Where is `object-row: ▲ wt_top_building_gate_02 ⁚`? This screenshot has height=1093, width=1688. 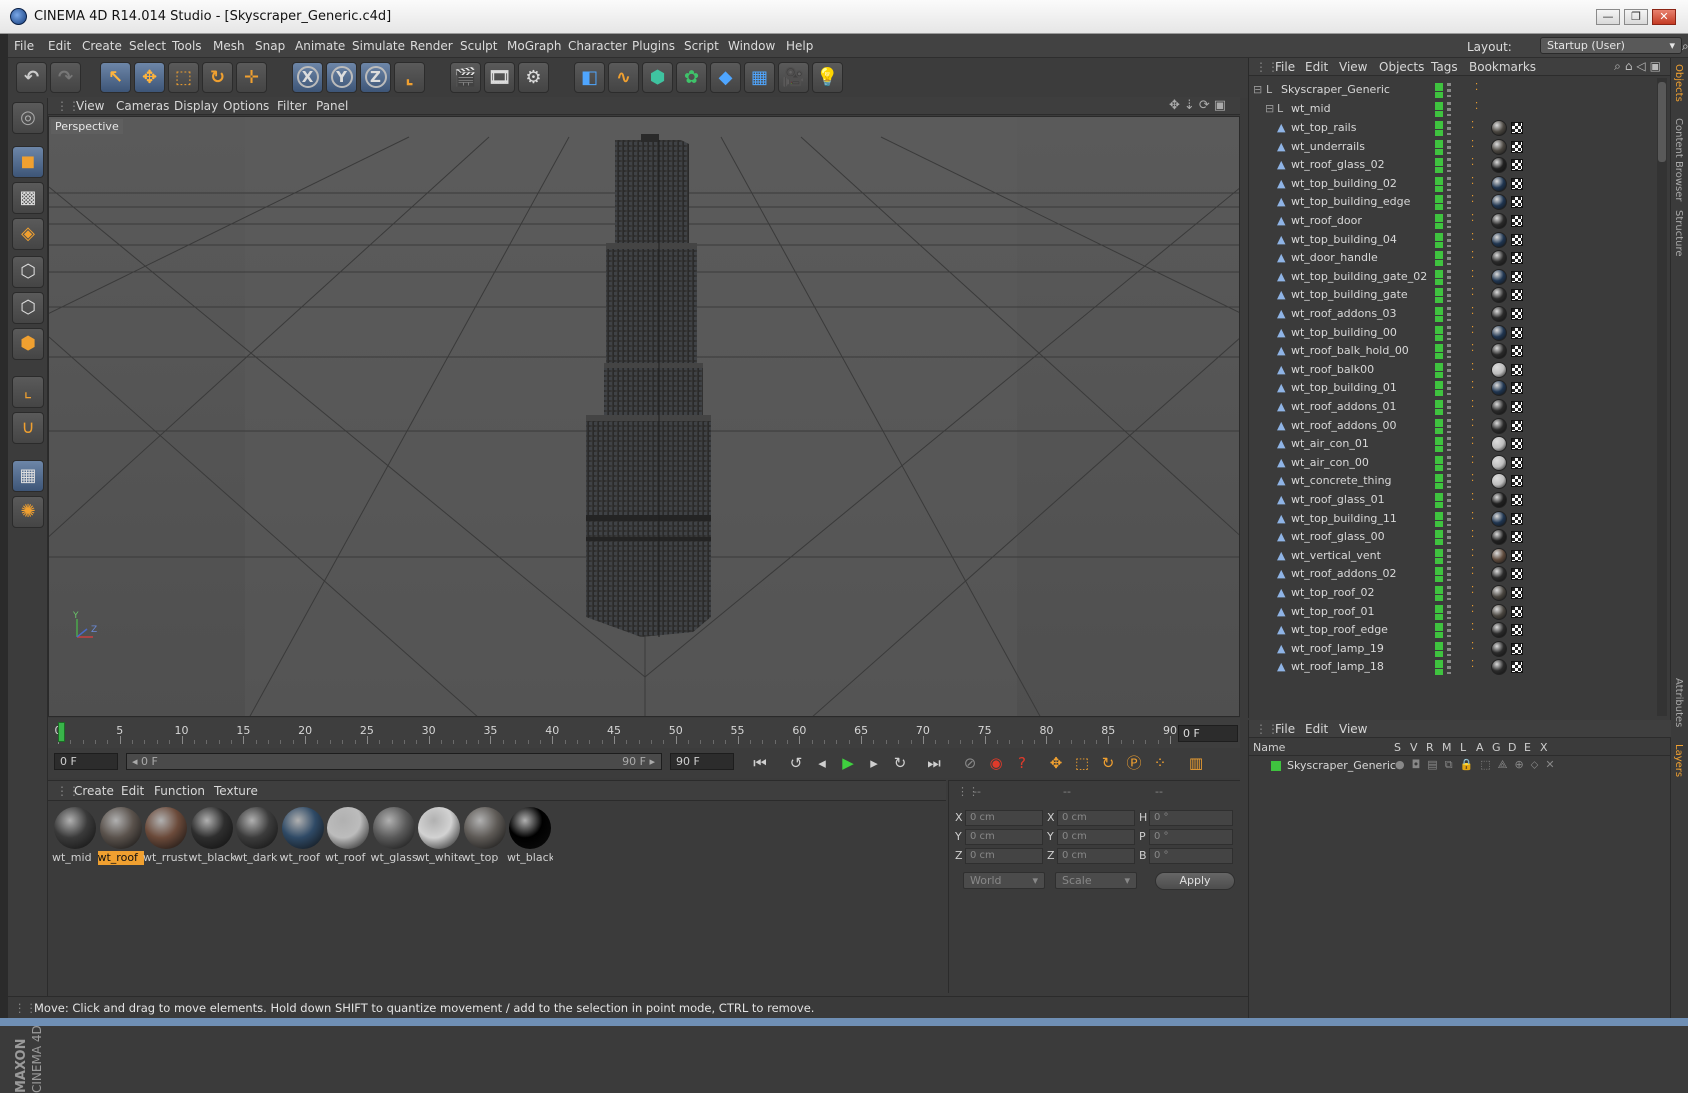
object-row: ▲ wt_top_building_gate_02 ⁚ is located at coordinates (1451, 277).